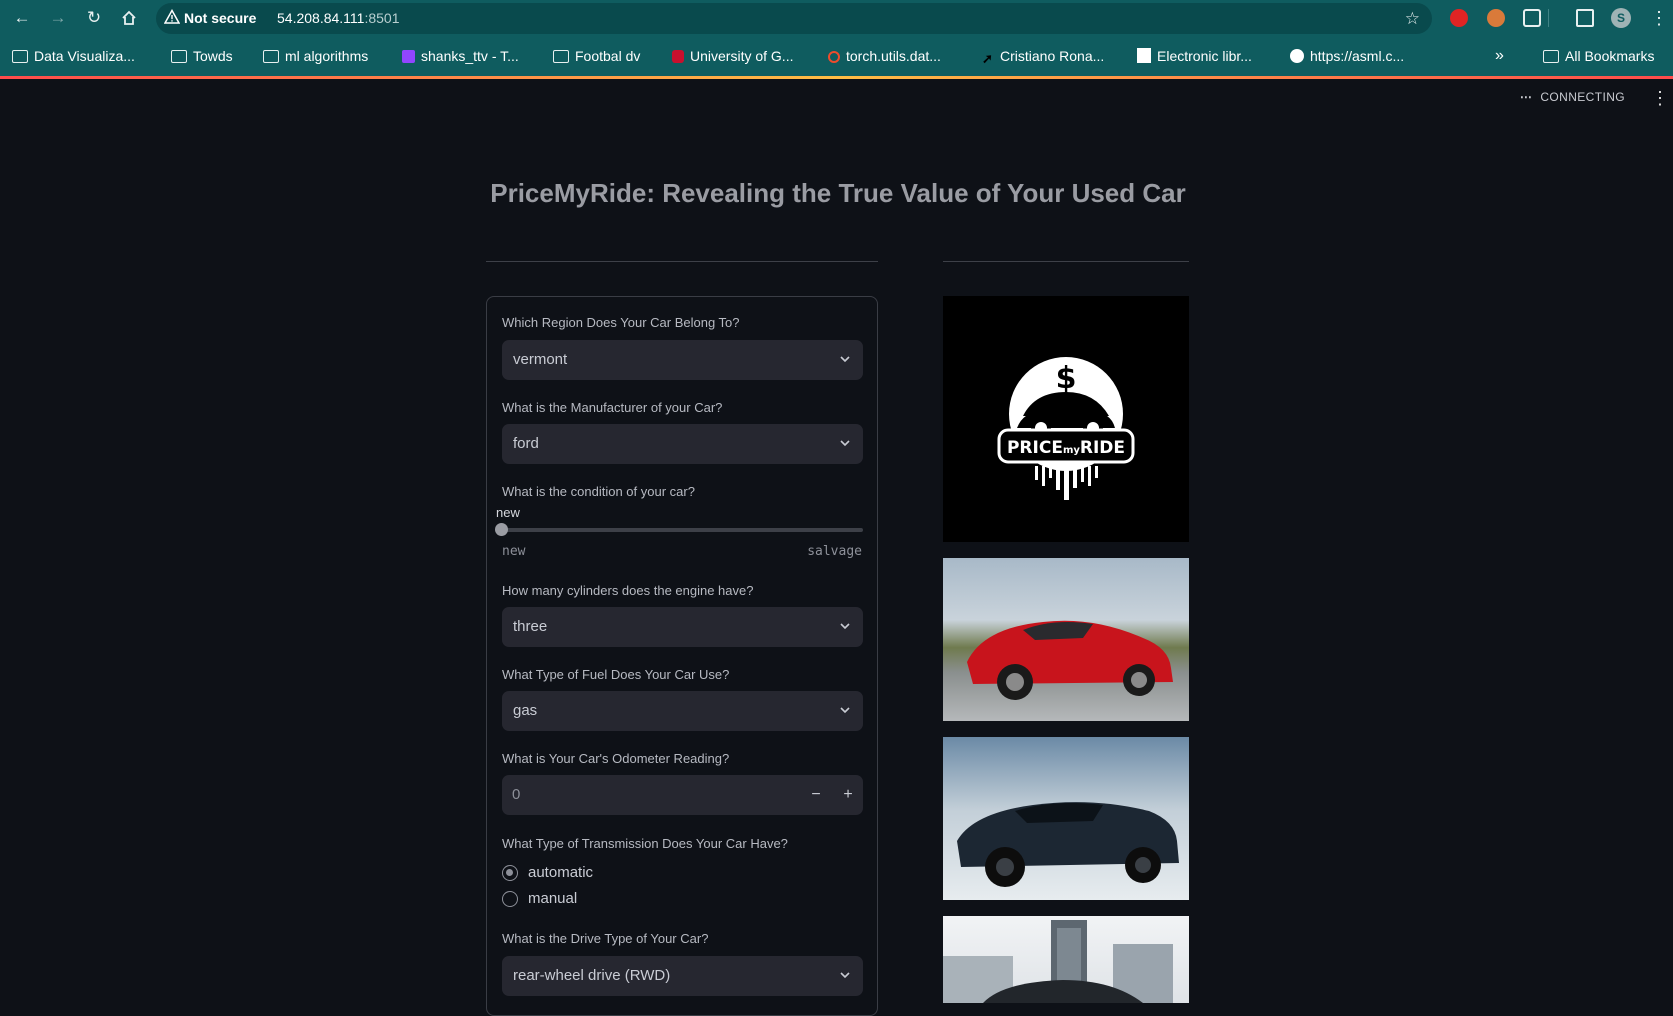 This screenshot has height=1016, width=1673. I want to click on drive-type-value: rear-wheel drive (RWD), so click(592, 975).